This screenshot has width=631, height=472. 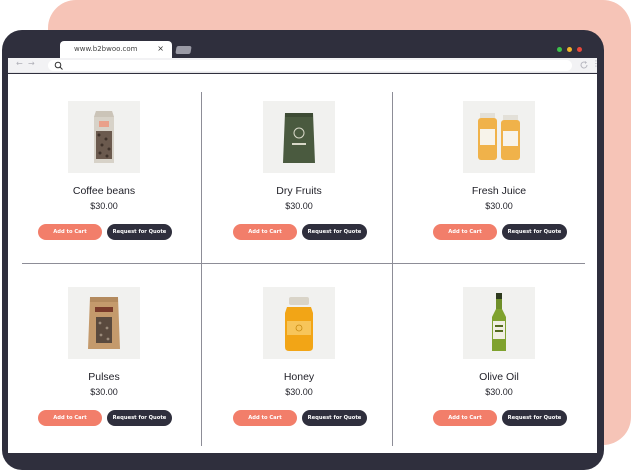 I want to click on window-maximize-dot, so click(x=559, y=49).